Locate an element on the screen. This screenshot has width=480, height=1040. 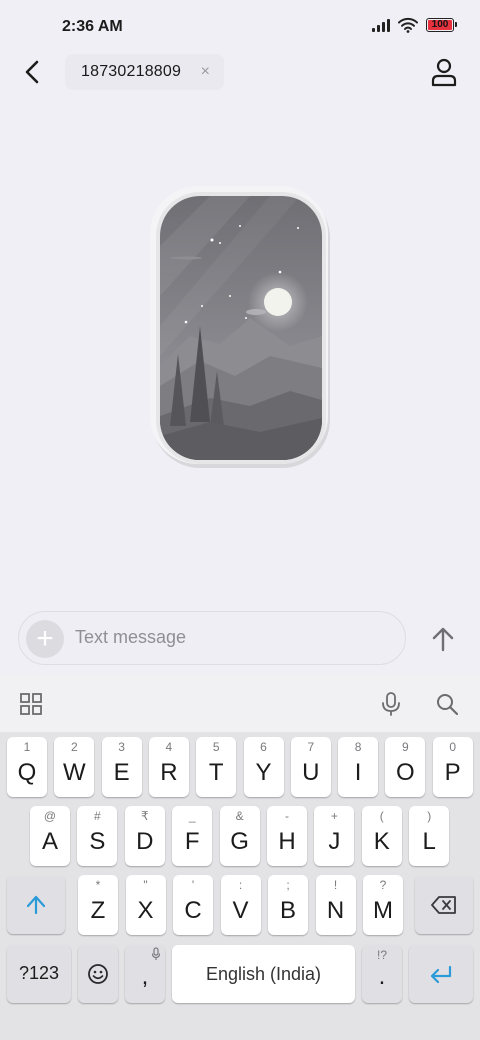
key-hint: ! is located at coordinates (335, 885).